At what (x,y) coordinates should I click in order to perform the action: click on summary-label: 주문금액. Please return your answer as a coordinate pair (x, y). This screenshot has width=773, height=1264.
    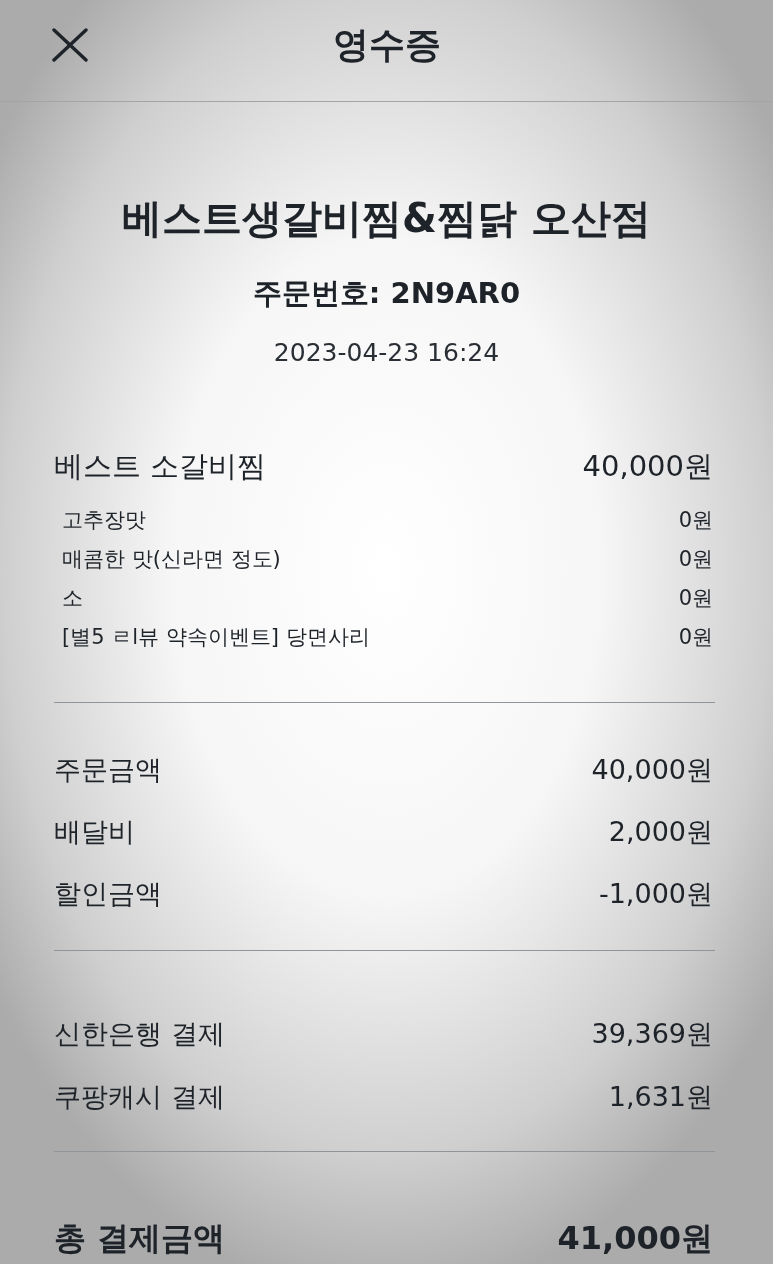
    Looking at the image, I should click on (108, 770).